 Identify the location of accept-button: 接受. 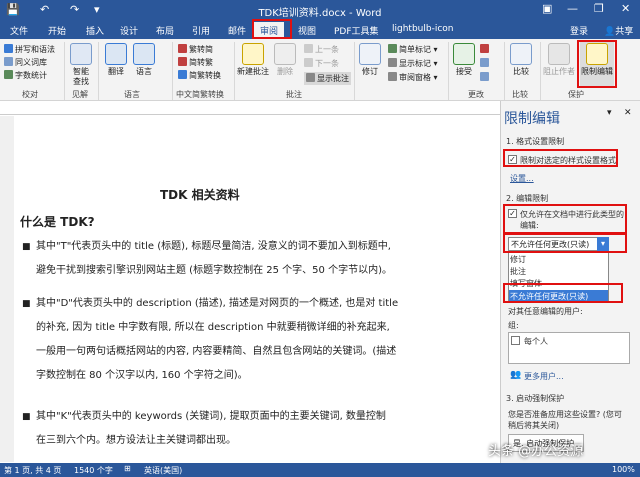
(464, 60).